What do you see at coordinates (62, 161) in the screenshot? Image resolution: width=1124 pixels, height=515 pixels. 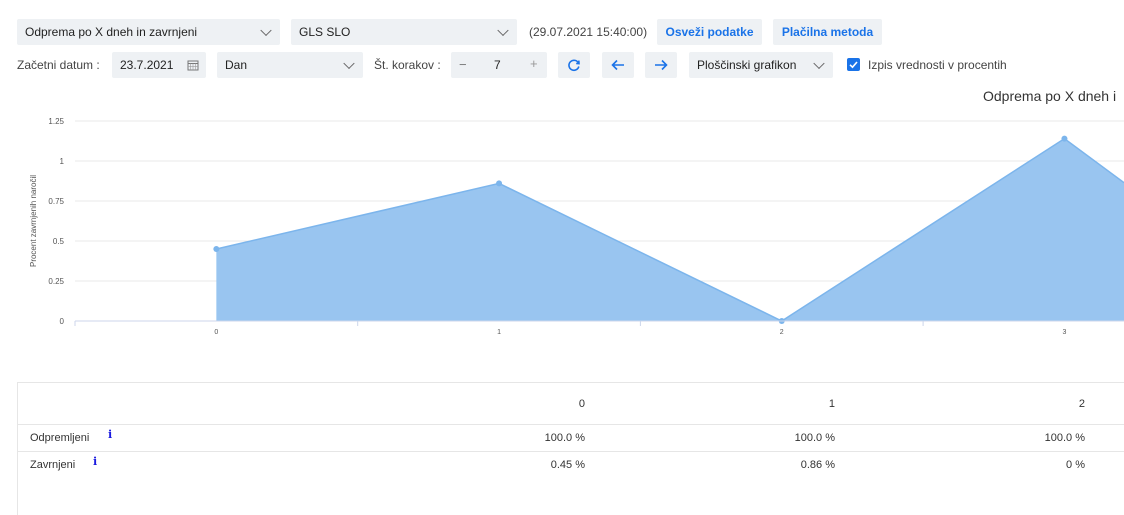 I see `y-tick-label: 1` at bounding box center [62, 161].